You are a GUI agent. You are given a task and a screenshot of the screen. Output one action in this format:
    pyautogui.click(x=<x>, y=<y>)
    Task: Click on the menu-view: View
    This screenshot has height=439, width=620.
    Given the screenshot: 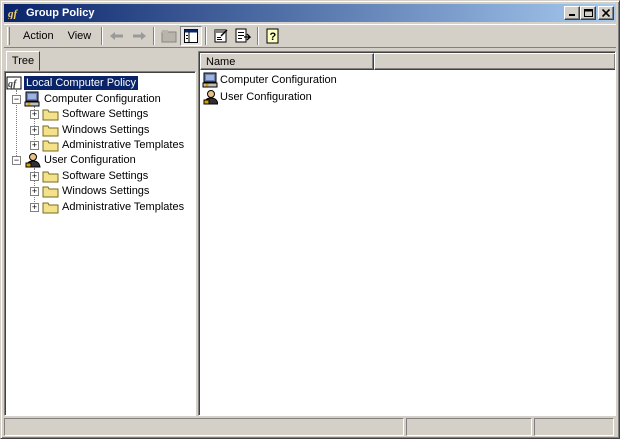 What is the action you would take?
    pyautogui.click(x=80, y=36)
    